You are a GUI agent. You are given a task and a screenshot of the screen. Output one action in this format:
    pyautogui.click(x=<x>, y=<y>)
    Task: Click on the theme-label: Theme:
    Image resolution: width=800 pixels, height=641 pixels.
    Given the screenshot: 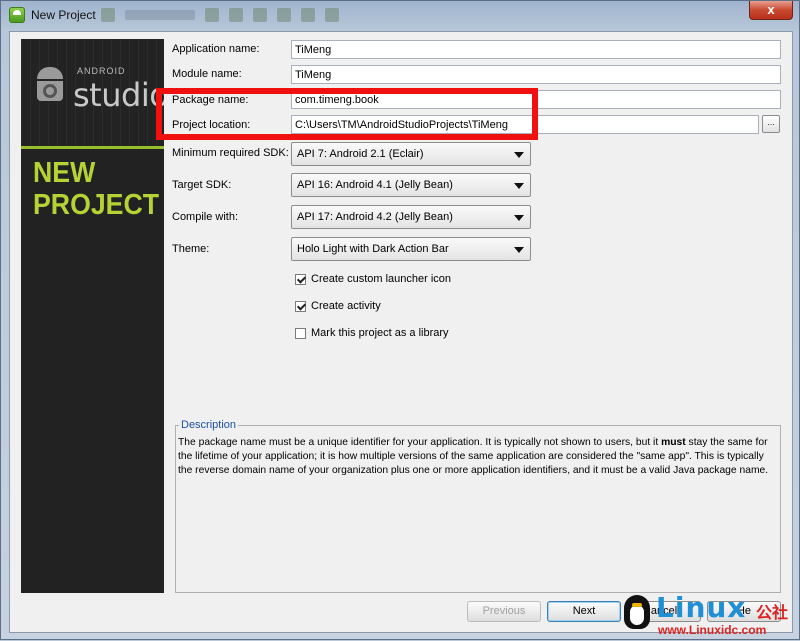 What is the action you would take?
    pyautogui.click(x=191, y=249)
    